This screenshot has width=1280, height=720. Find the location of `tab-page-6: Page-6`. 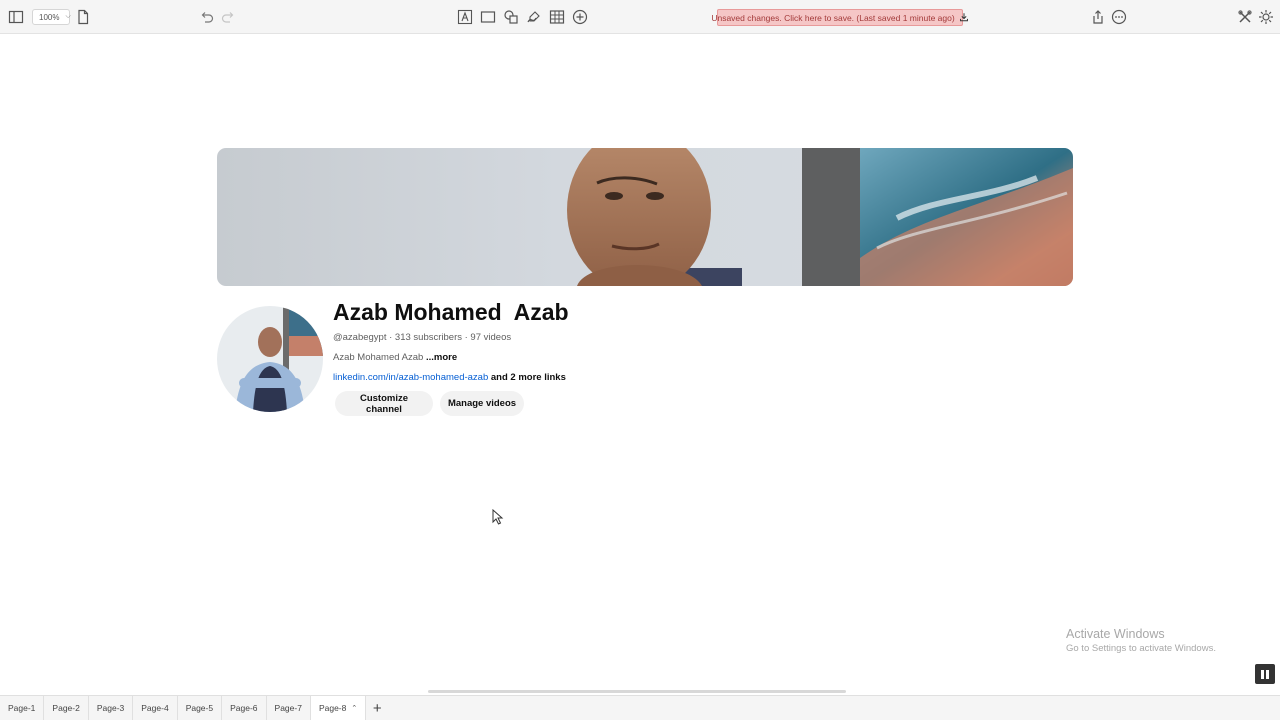

tab-page-6: Page-6 is located at coordinates (244, 708).